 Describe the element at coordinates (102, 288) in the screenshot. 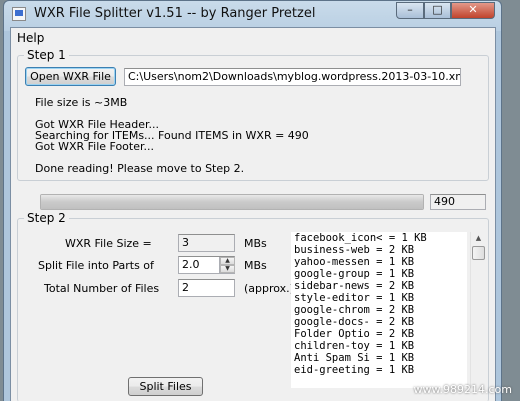

I see `total-files-label: Total Number of Files` at that location.